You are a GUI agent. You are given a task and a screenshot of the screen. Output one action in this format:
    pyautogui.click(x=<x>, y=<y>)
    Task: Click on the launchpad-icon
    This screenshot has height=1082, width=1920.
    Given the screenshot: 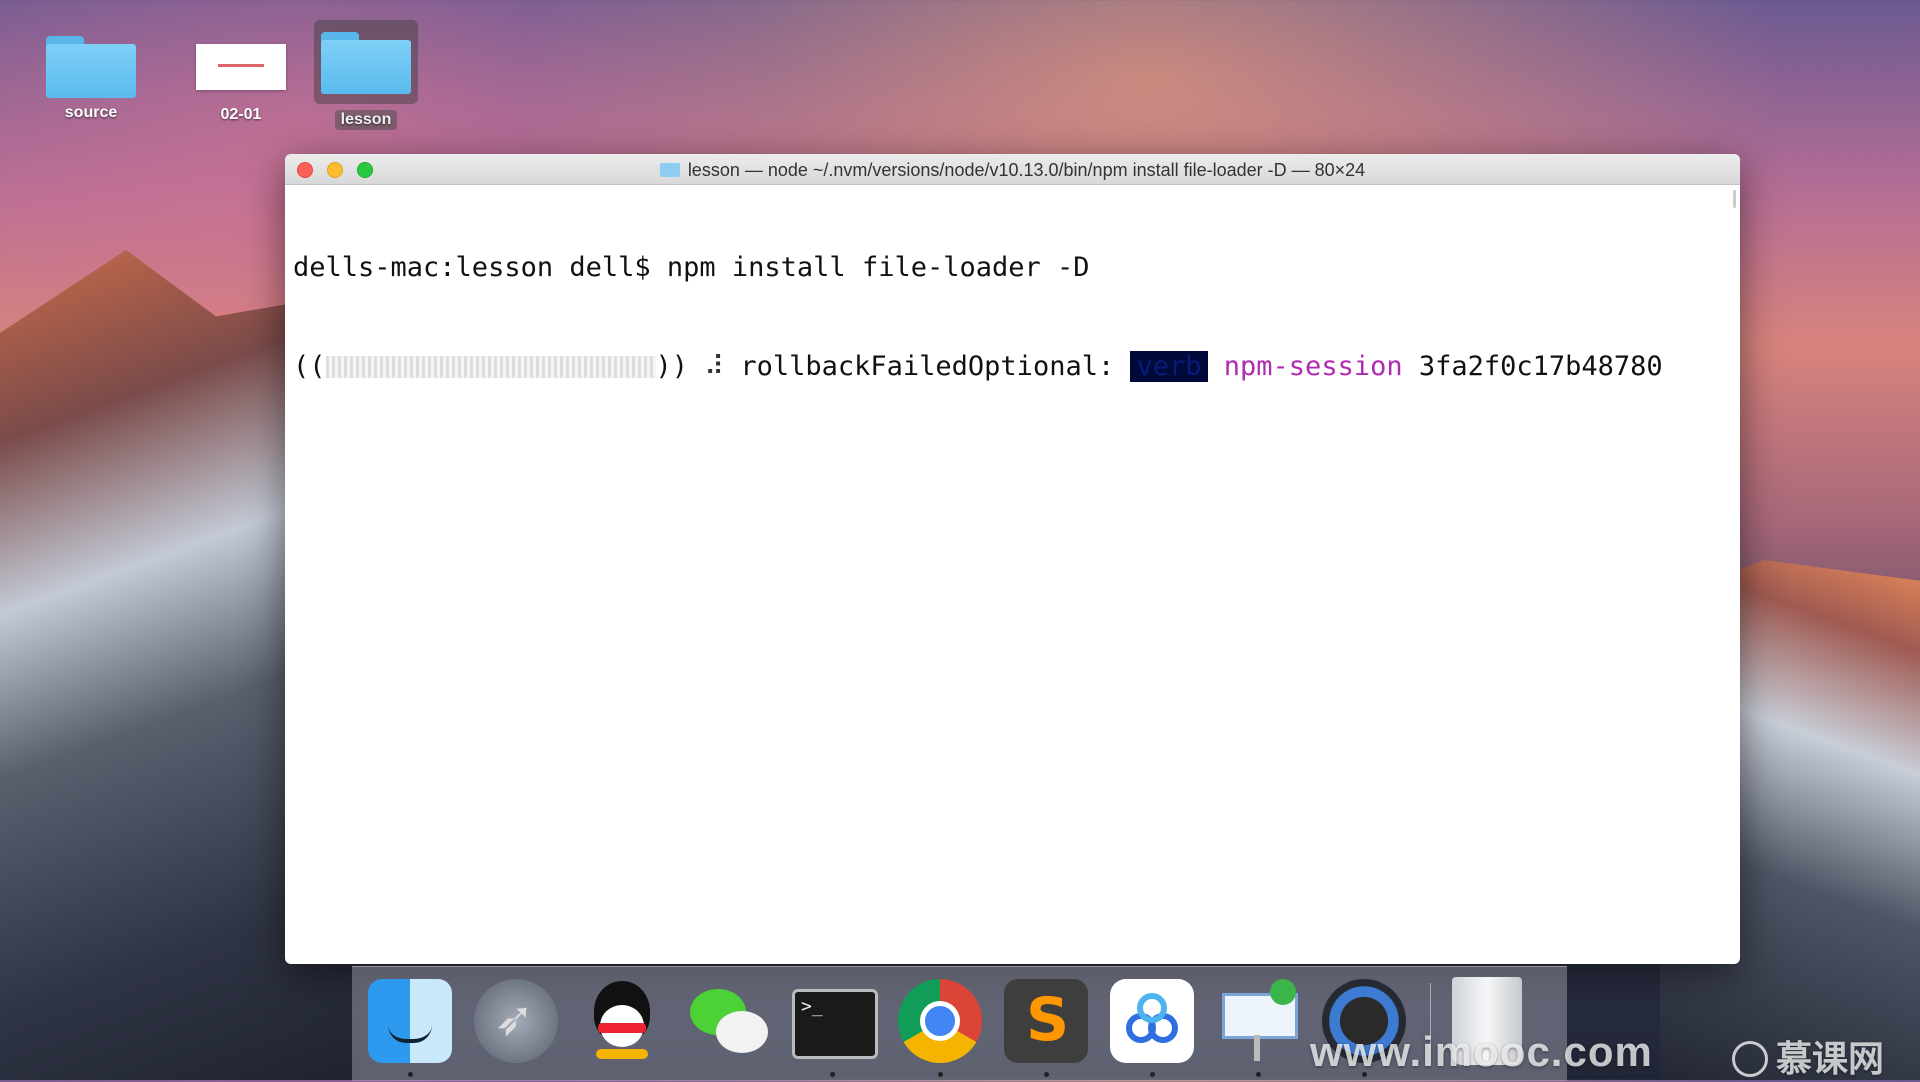 What is the action you would take?
    pyautogui.click(x=516, y=1021)
    